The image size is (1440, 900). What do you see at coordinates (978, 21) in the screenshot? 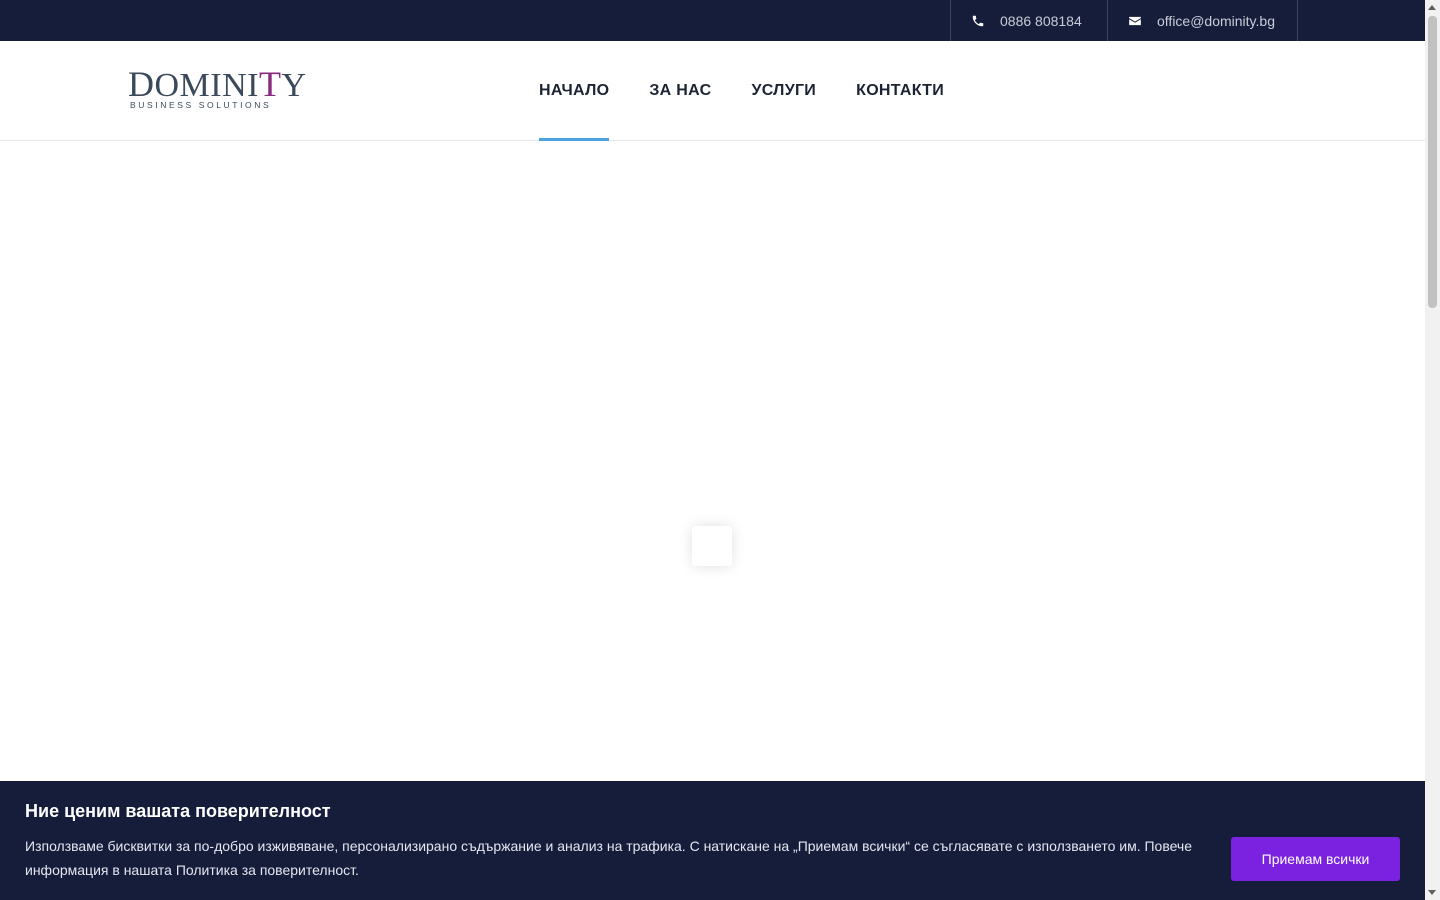
I see `phone-icon` at bounding box center [978, 21].